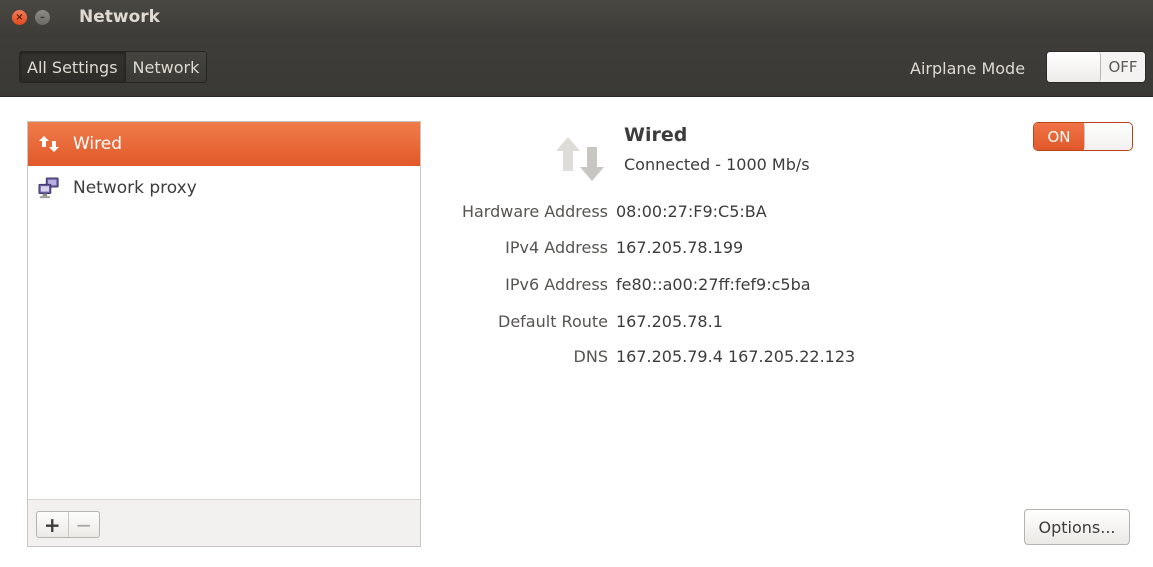 The image size is (1153, 567). I want to click on detail-key: IPv6 Address, so click(556, 284).